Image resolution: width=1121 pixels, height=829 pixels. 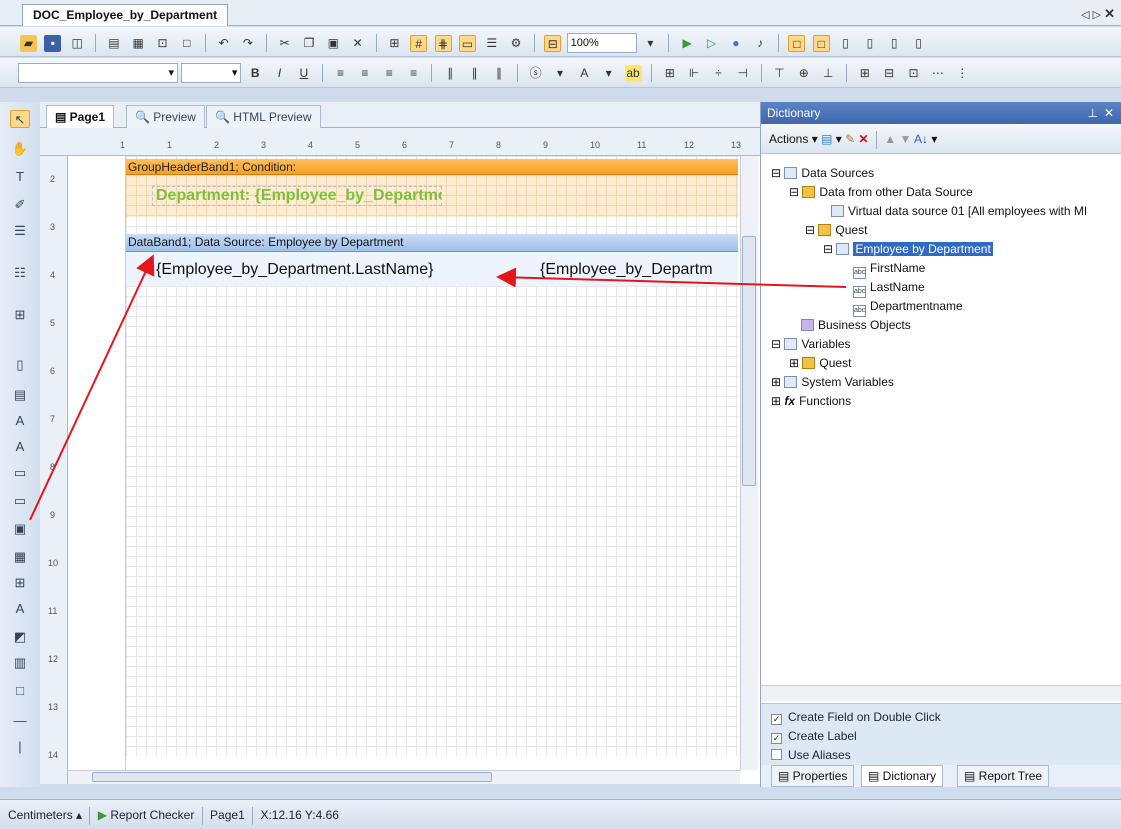 I want to click on units-dropdown-icon: ▴, so click(x=80, y=815).